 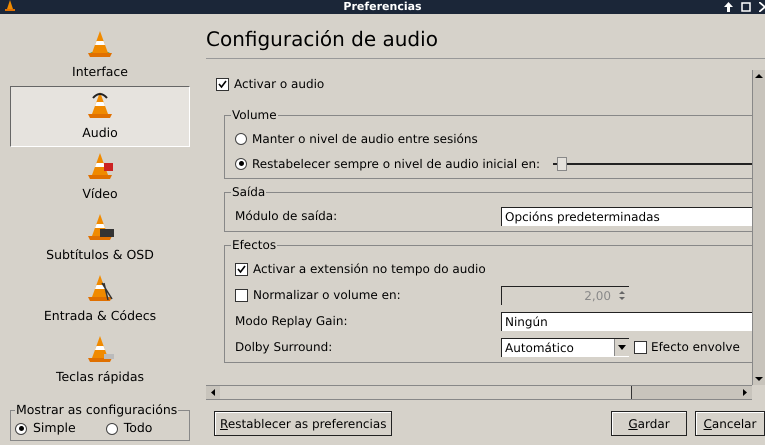 What do you see at coordinates (369, 269) in the screenshot?
I see `checkbox-label: Activar a extensión no tempo do audio` at bounding box center [369, 269].